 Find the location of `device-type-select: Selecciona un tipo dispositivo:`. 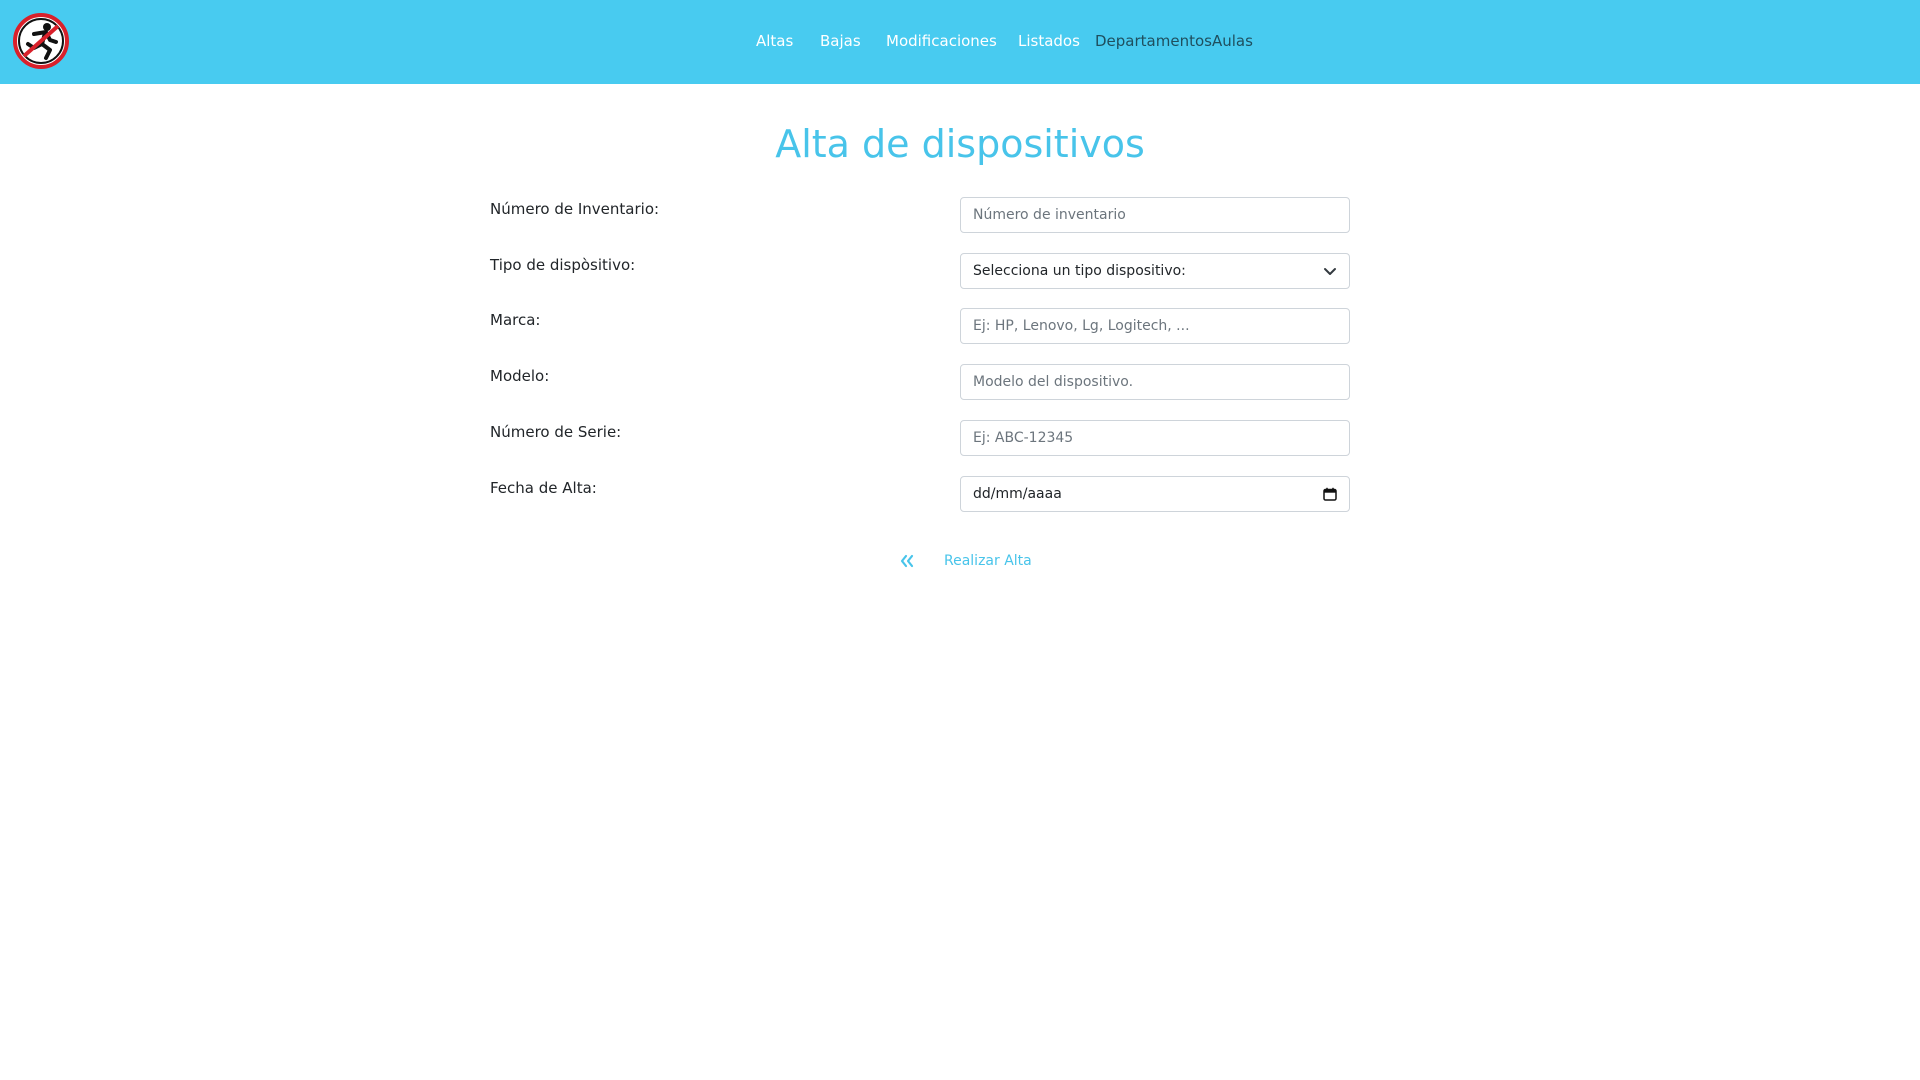

device-type-select: Selecciona un tipo dispositivo: is located at coordinates (1155, 271).